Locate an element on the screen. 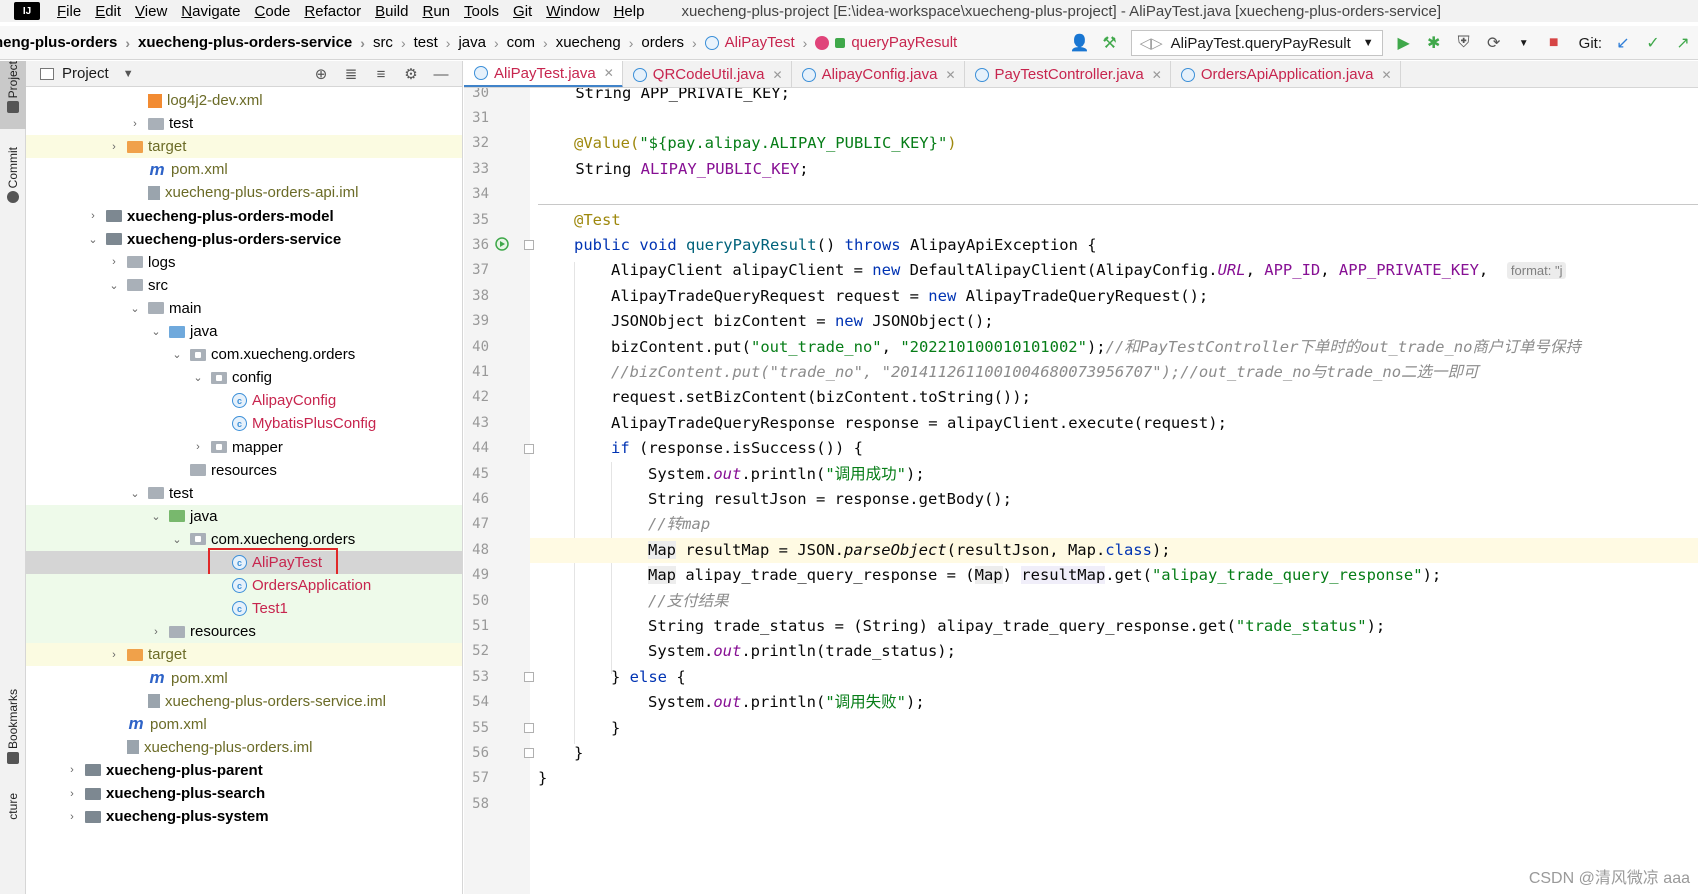 Image resolution: width=1698 pixels, height=894 pixels. tool-tab-bookmarks: Bookmarks is located at coordinates (13, 734).